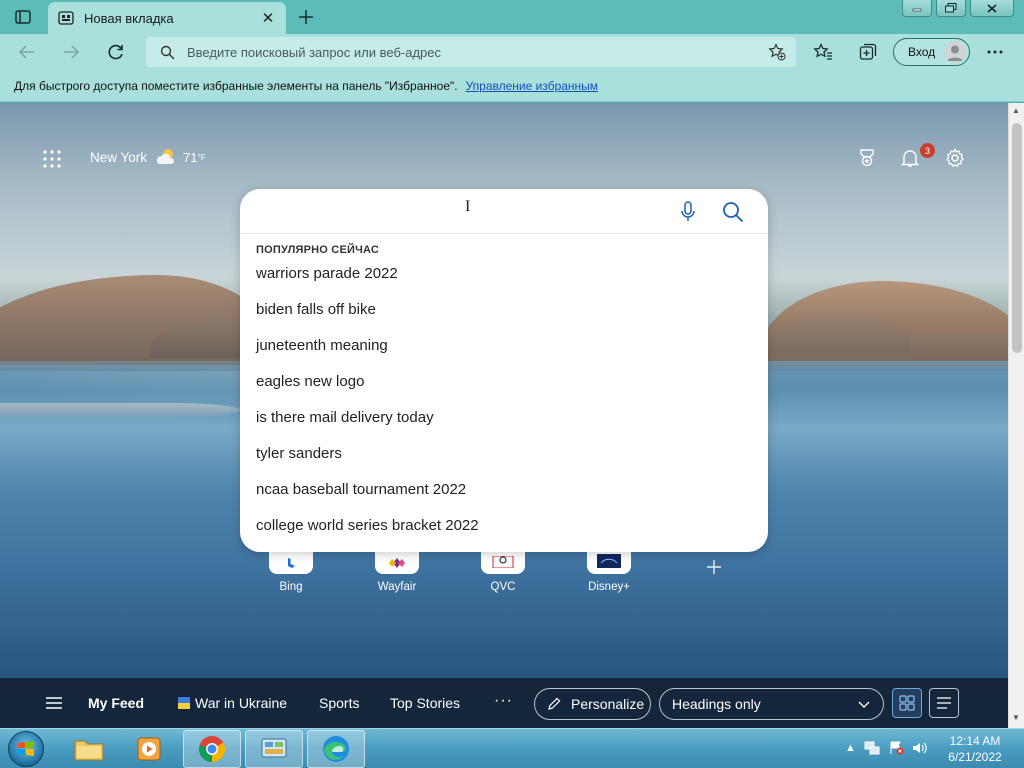 The height and width of the screenshot is (768, 1024). What do you see at coordinates (1016, 717) in the screenshot?
I see `scroll-down-icon: ▼` at bounding box center [1016, 717].